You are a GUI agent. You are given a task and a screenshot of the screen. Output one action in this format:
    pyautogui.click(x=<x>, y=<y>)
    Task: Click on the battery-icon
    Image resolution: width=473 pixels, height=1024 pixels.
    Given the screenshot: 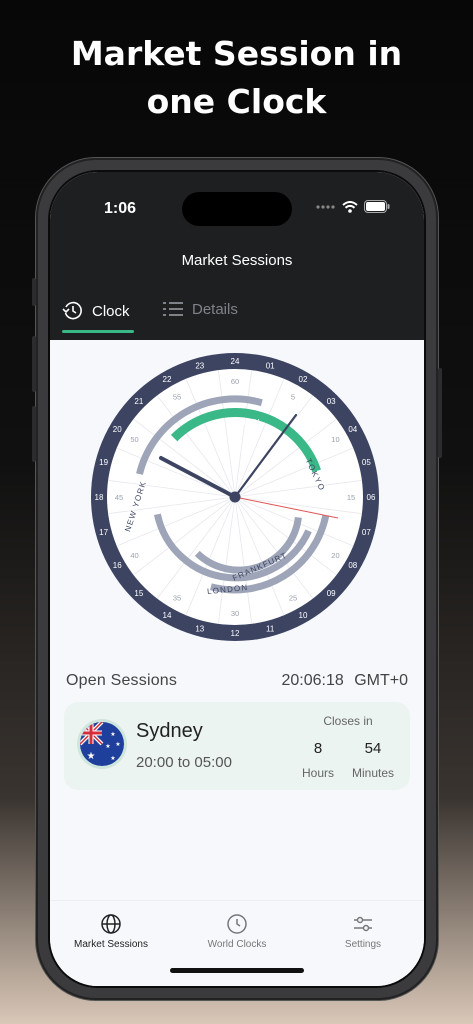 What is the action you would take?
    pyautogui.click(x=377, y=206)
    